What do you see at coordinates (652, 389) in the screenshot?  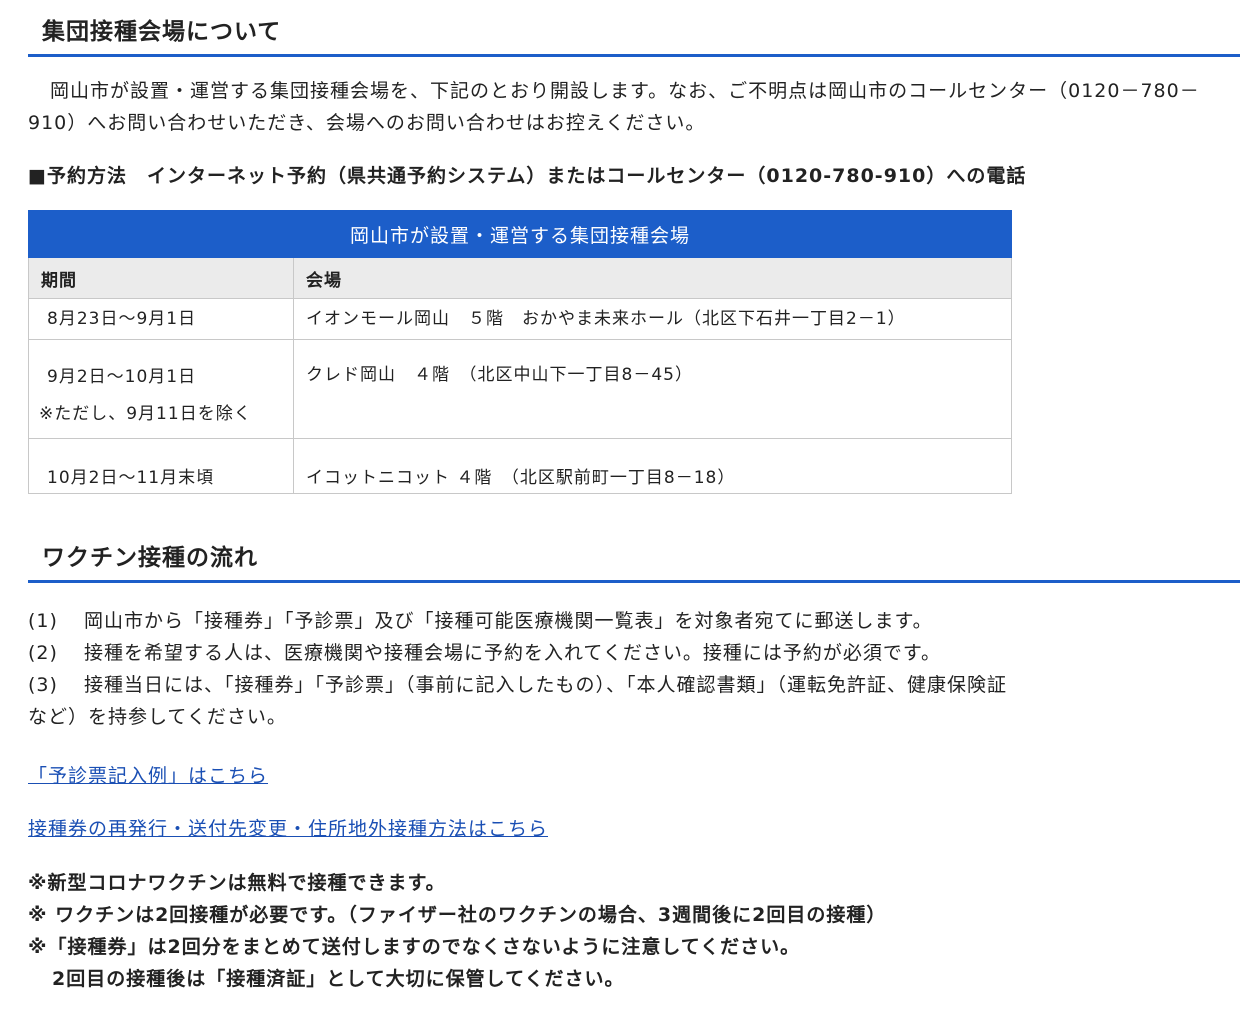 I see `venue-cell: クレド岡山 ４階 （北区中山下一丁目8－45）` at bounding box center [652, 389].